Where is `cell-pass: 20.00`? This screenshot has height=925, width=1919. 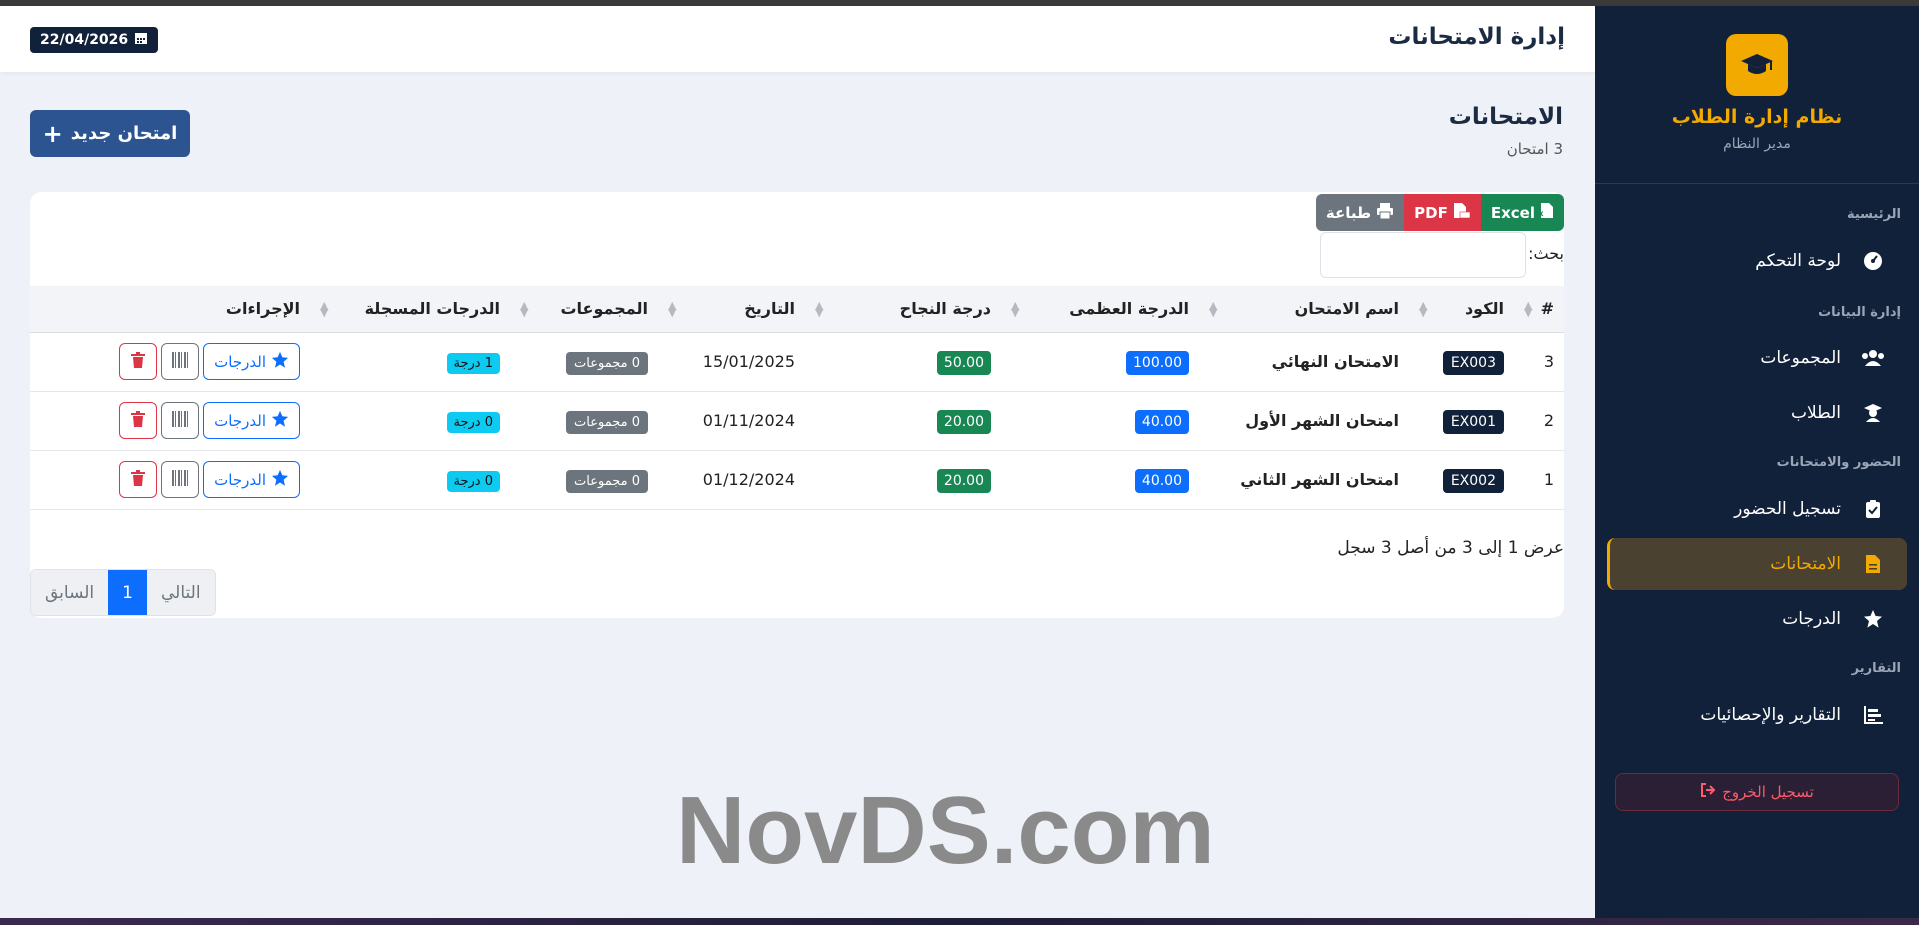 cell-pass: 20.00 is located at coordinates (903, 480).